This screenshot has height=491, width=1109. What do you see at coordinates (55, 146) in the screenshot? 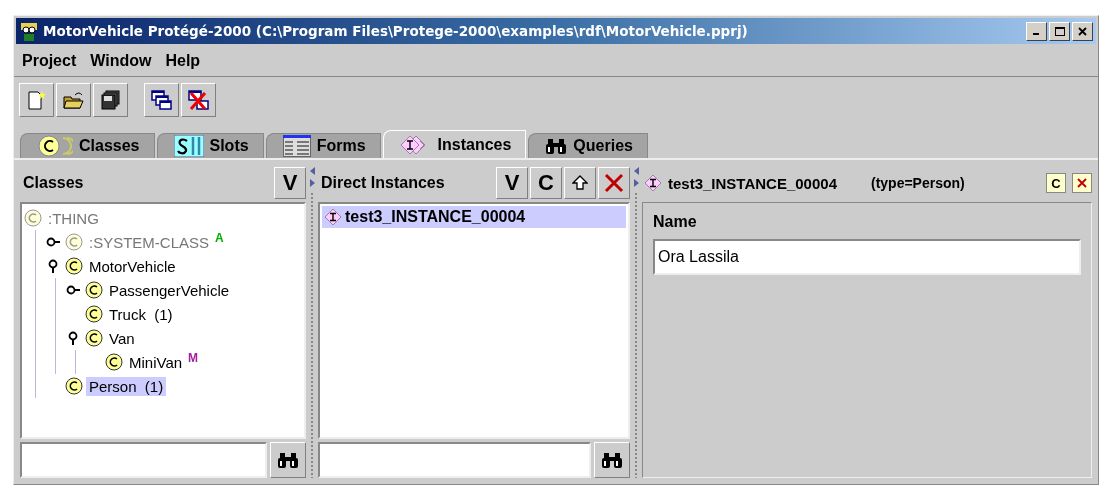
I see `classes-icon` at bounding box center [55, 146].